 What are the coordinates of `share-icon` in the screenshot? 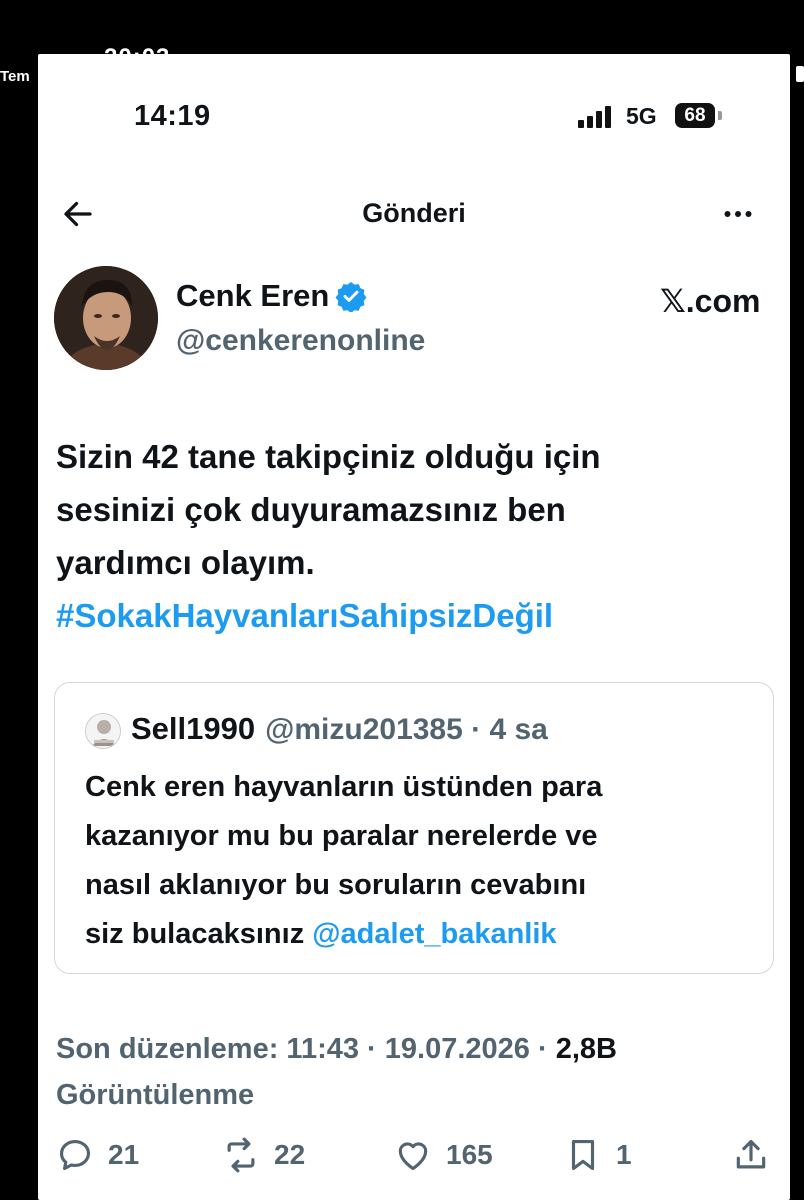 It's located at (751, 1154).